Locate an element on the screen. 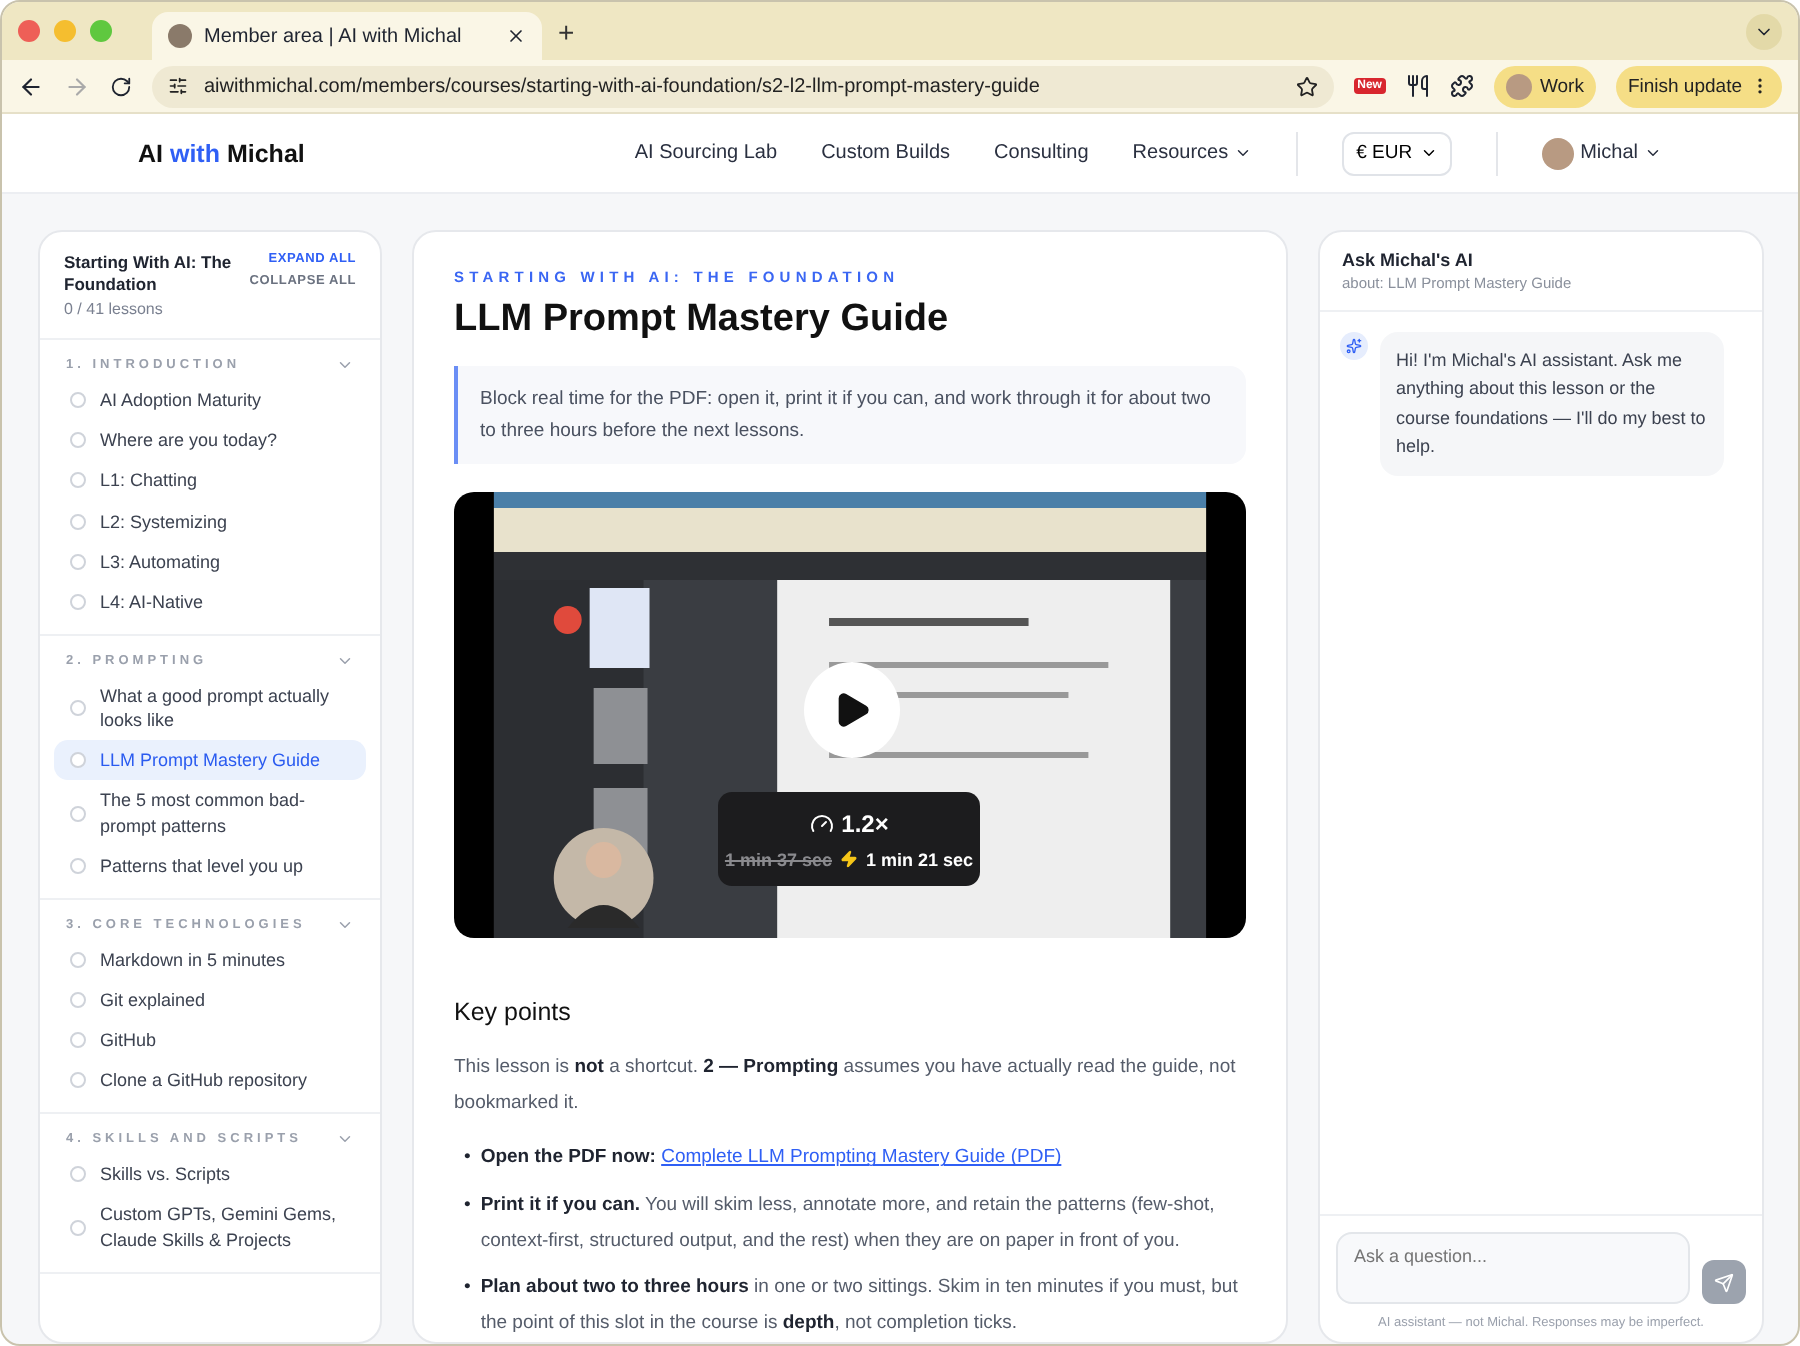 This screenshot has height=1346, width=1800. update-button: Finish update is located at coordinates (1698, 86).